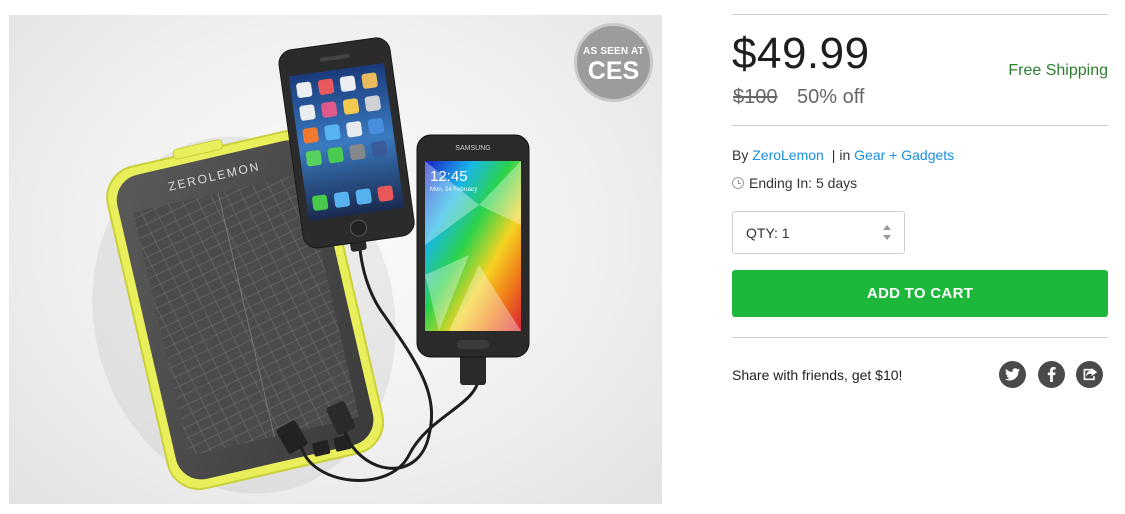 The height and width of the screenshot is (514, 1125). Describe the element at coordinates (801, 53) in the screenshot. I see `current-price: $49.99` at that location.